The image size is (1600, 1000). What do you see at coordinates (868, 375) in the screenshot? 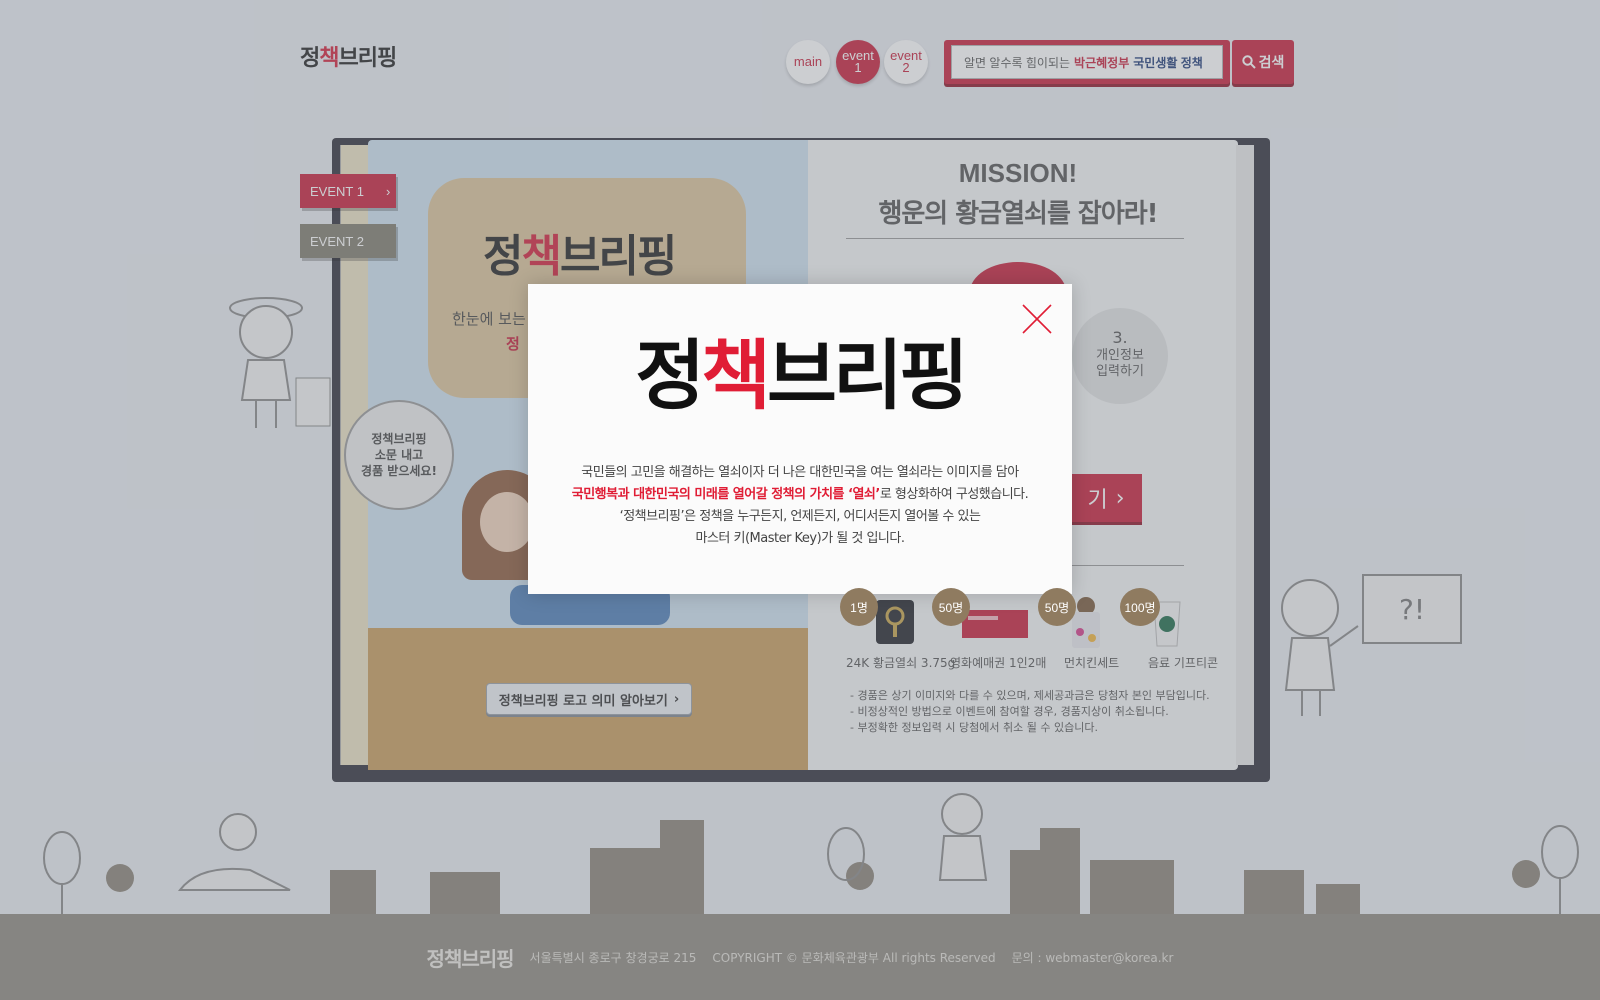
I see `modal-logo-post: 브리핑` at bounding box center [868, 375].